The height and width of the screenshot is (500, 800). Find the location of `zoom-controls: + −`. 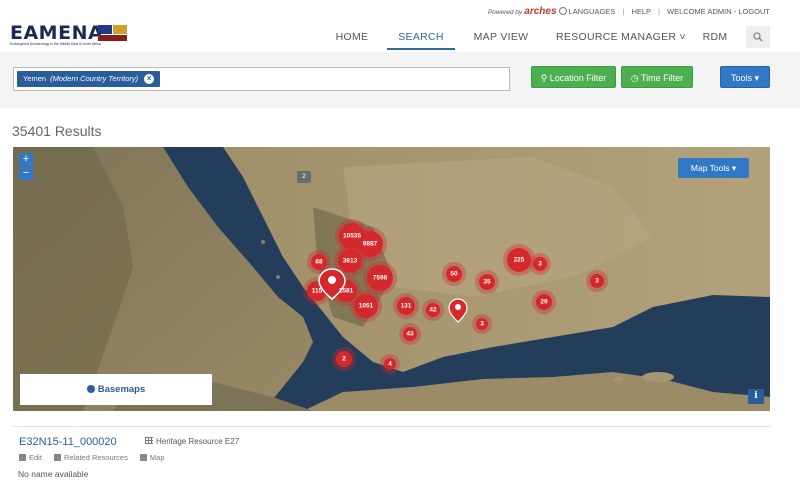

zoom-controls: + − is located at coordinates (26, 167).